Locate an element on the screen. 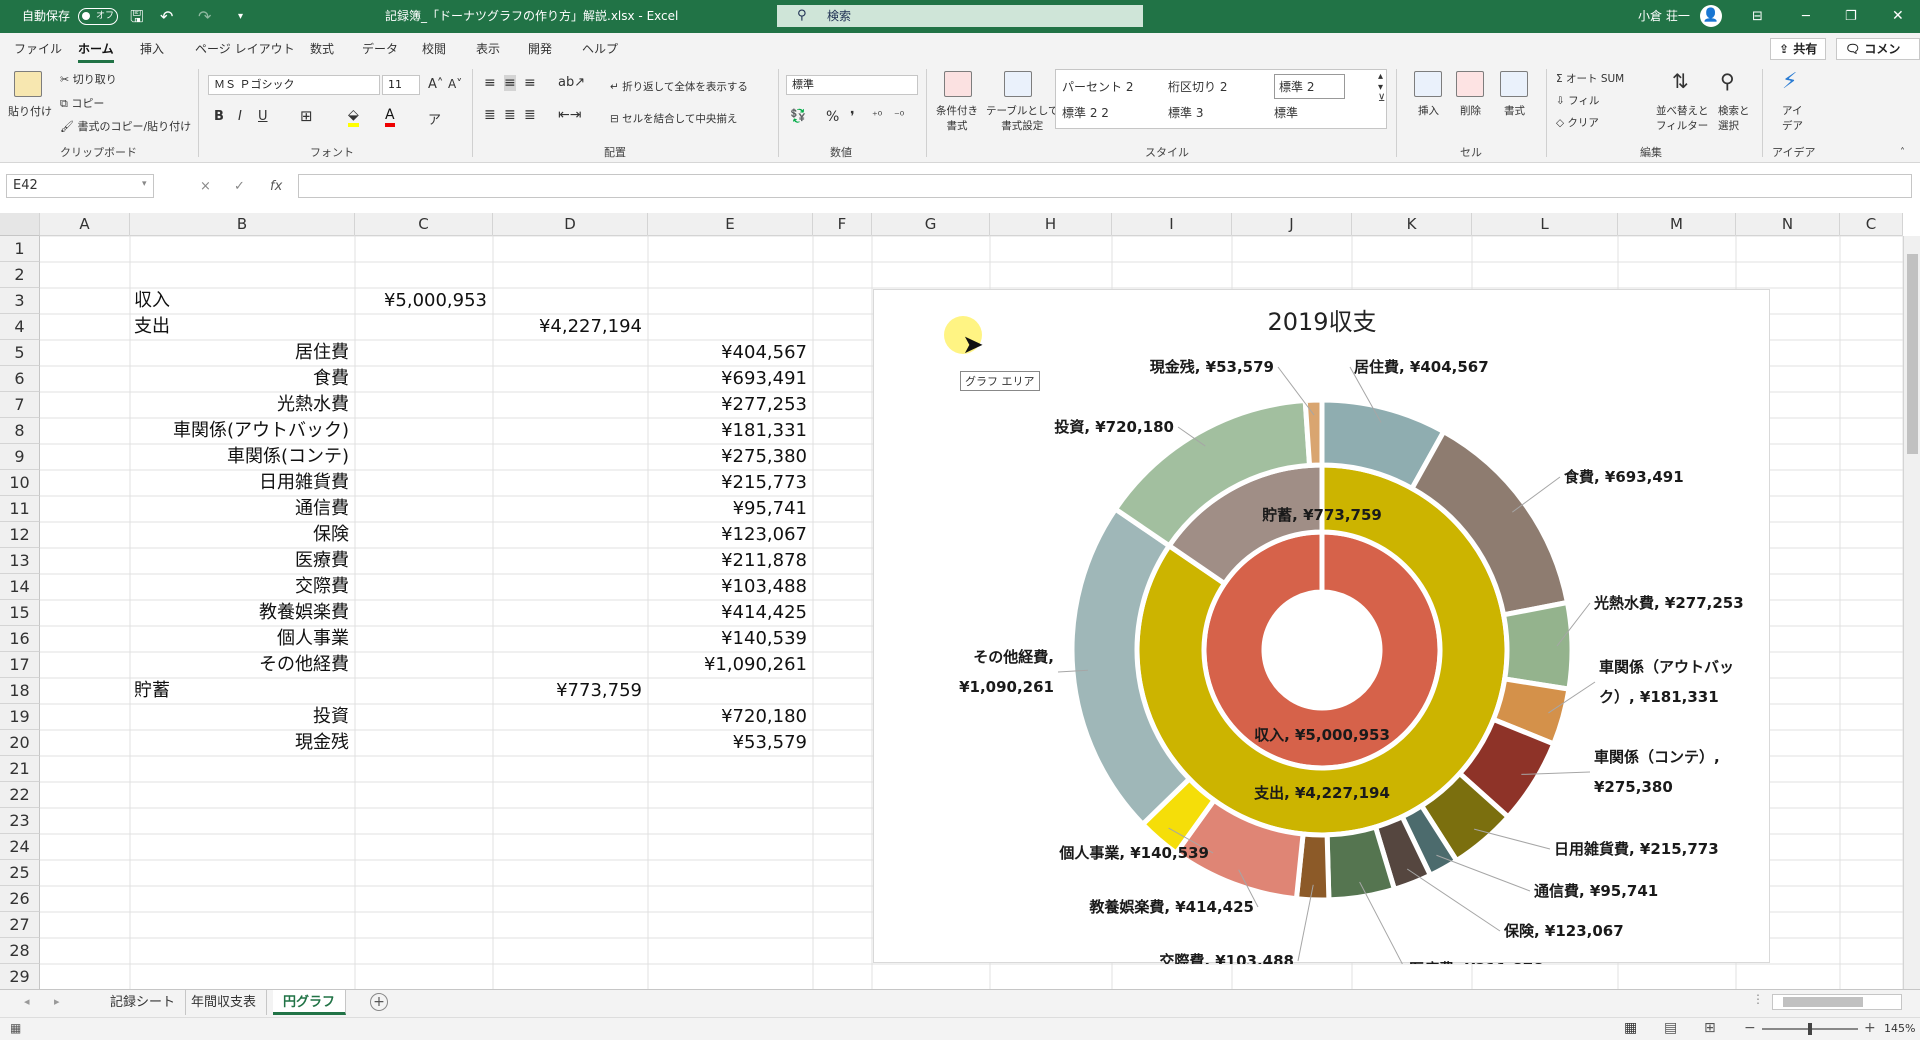 The image size is (1920, 1040). tab-review: 校閲 is located at coordinates (434, 48).